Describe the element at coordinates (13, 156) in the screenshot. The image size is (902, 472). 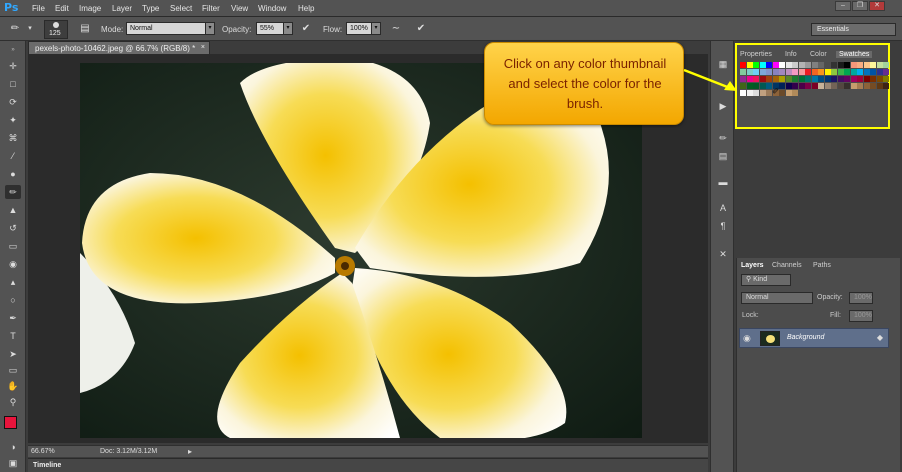
I see `eyedropper-tool-icon: ⁄` at that location.